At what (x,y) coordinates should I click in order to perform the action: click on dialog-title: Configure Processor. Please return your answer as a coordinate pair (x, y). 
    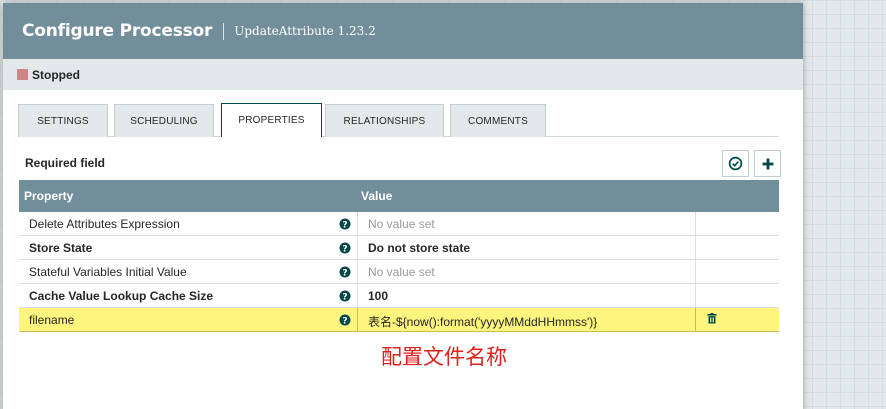
    Looking at the image, I should click on (117, 31).